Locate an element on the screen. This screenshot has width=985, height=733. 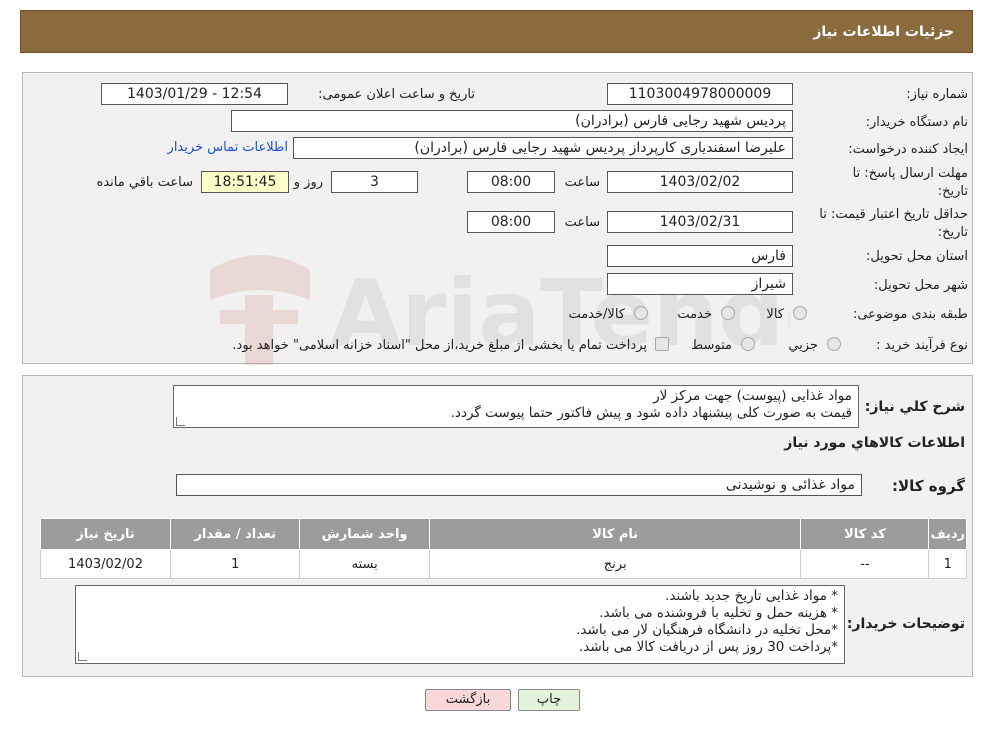
reply-deadline-label: مهلت ارسال پاسخ: تا is located at coordinates (910, 173).